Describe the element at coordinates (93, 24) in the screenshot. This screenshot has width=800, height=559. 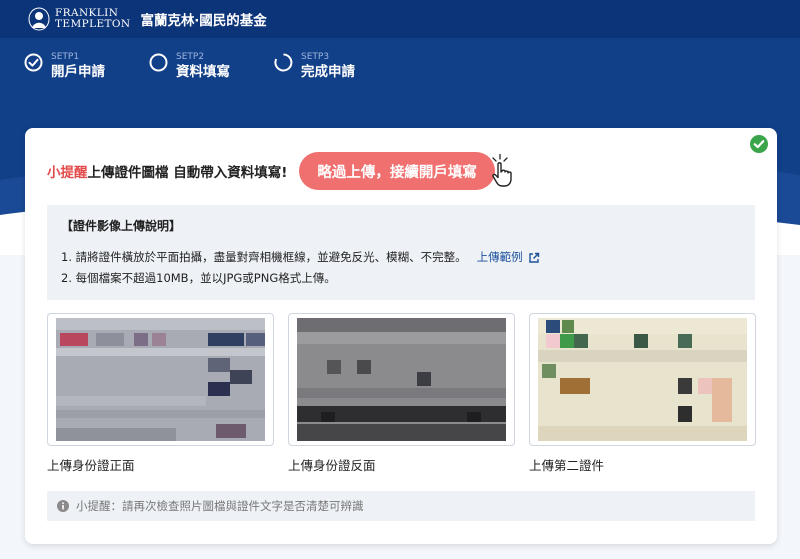
I see `logo-line-2: TEMPLETON` at that location.